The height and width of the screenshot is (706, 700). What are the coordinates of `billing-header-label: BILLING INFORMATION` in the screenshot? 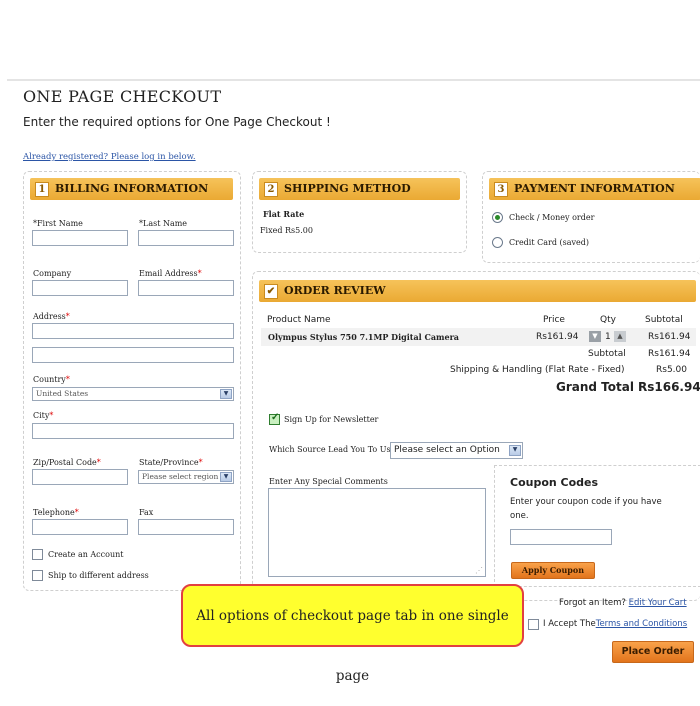 It's located at (132, 188).